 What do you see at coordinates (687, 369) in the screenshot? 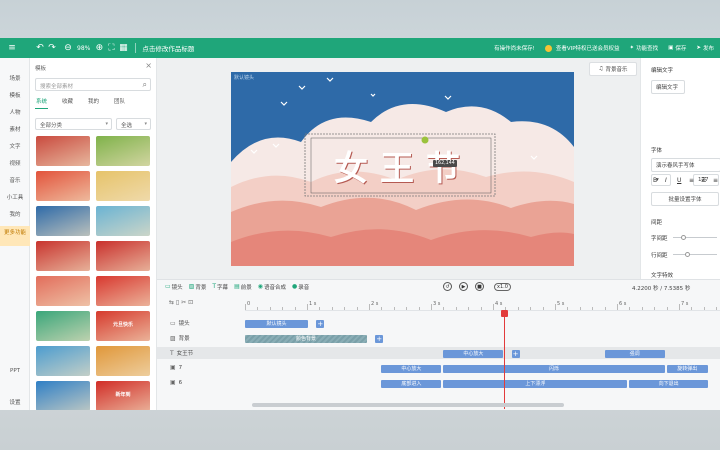
I see `timeline-clip: 旋转弹出` at bounding box center [687, 369].